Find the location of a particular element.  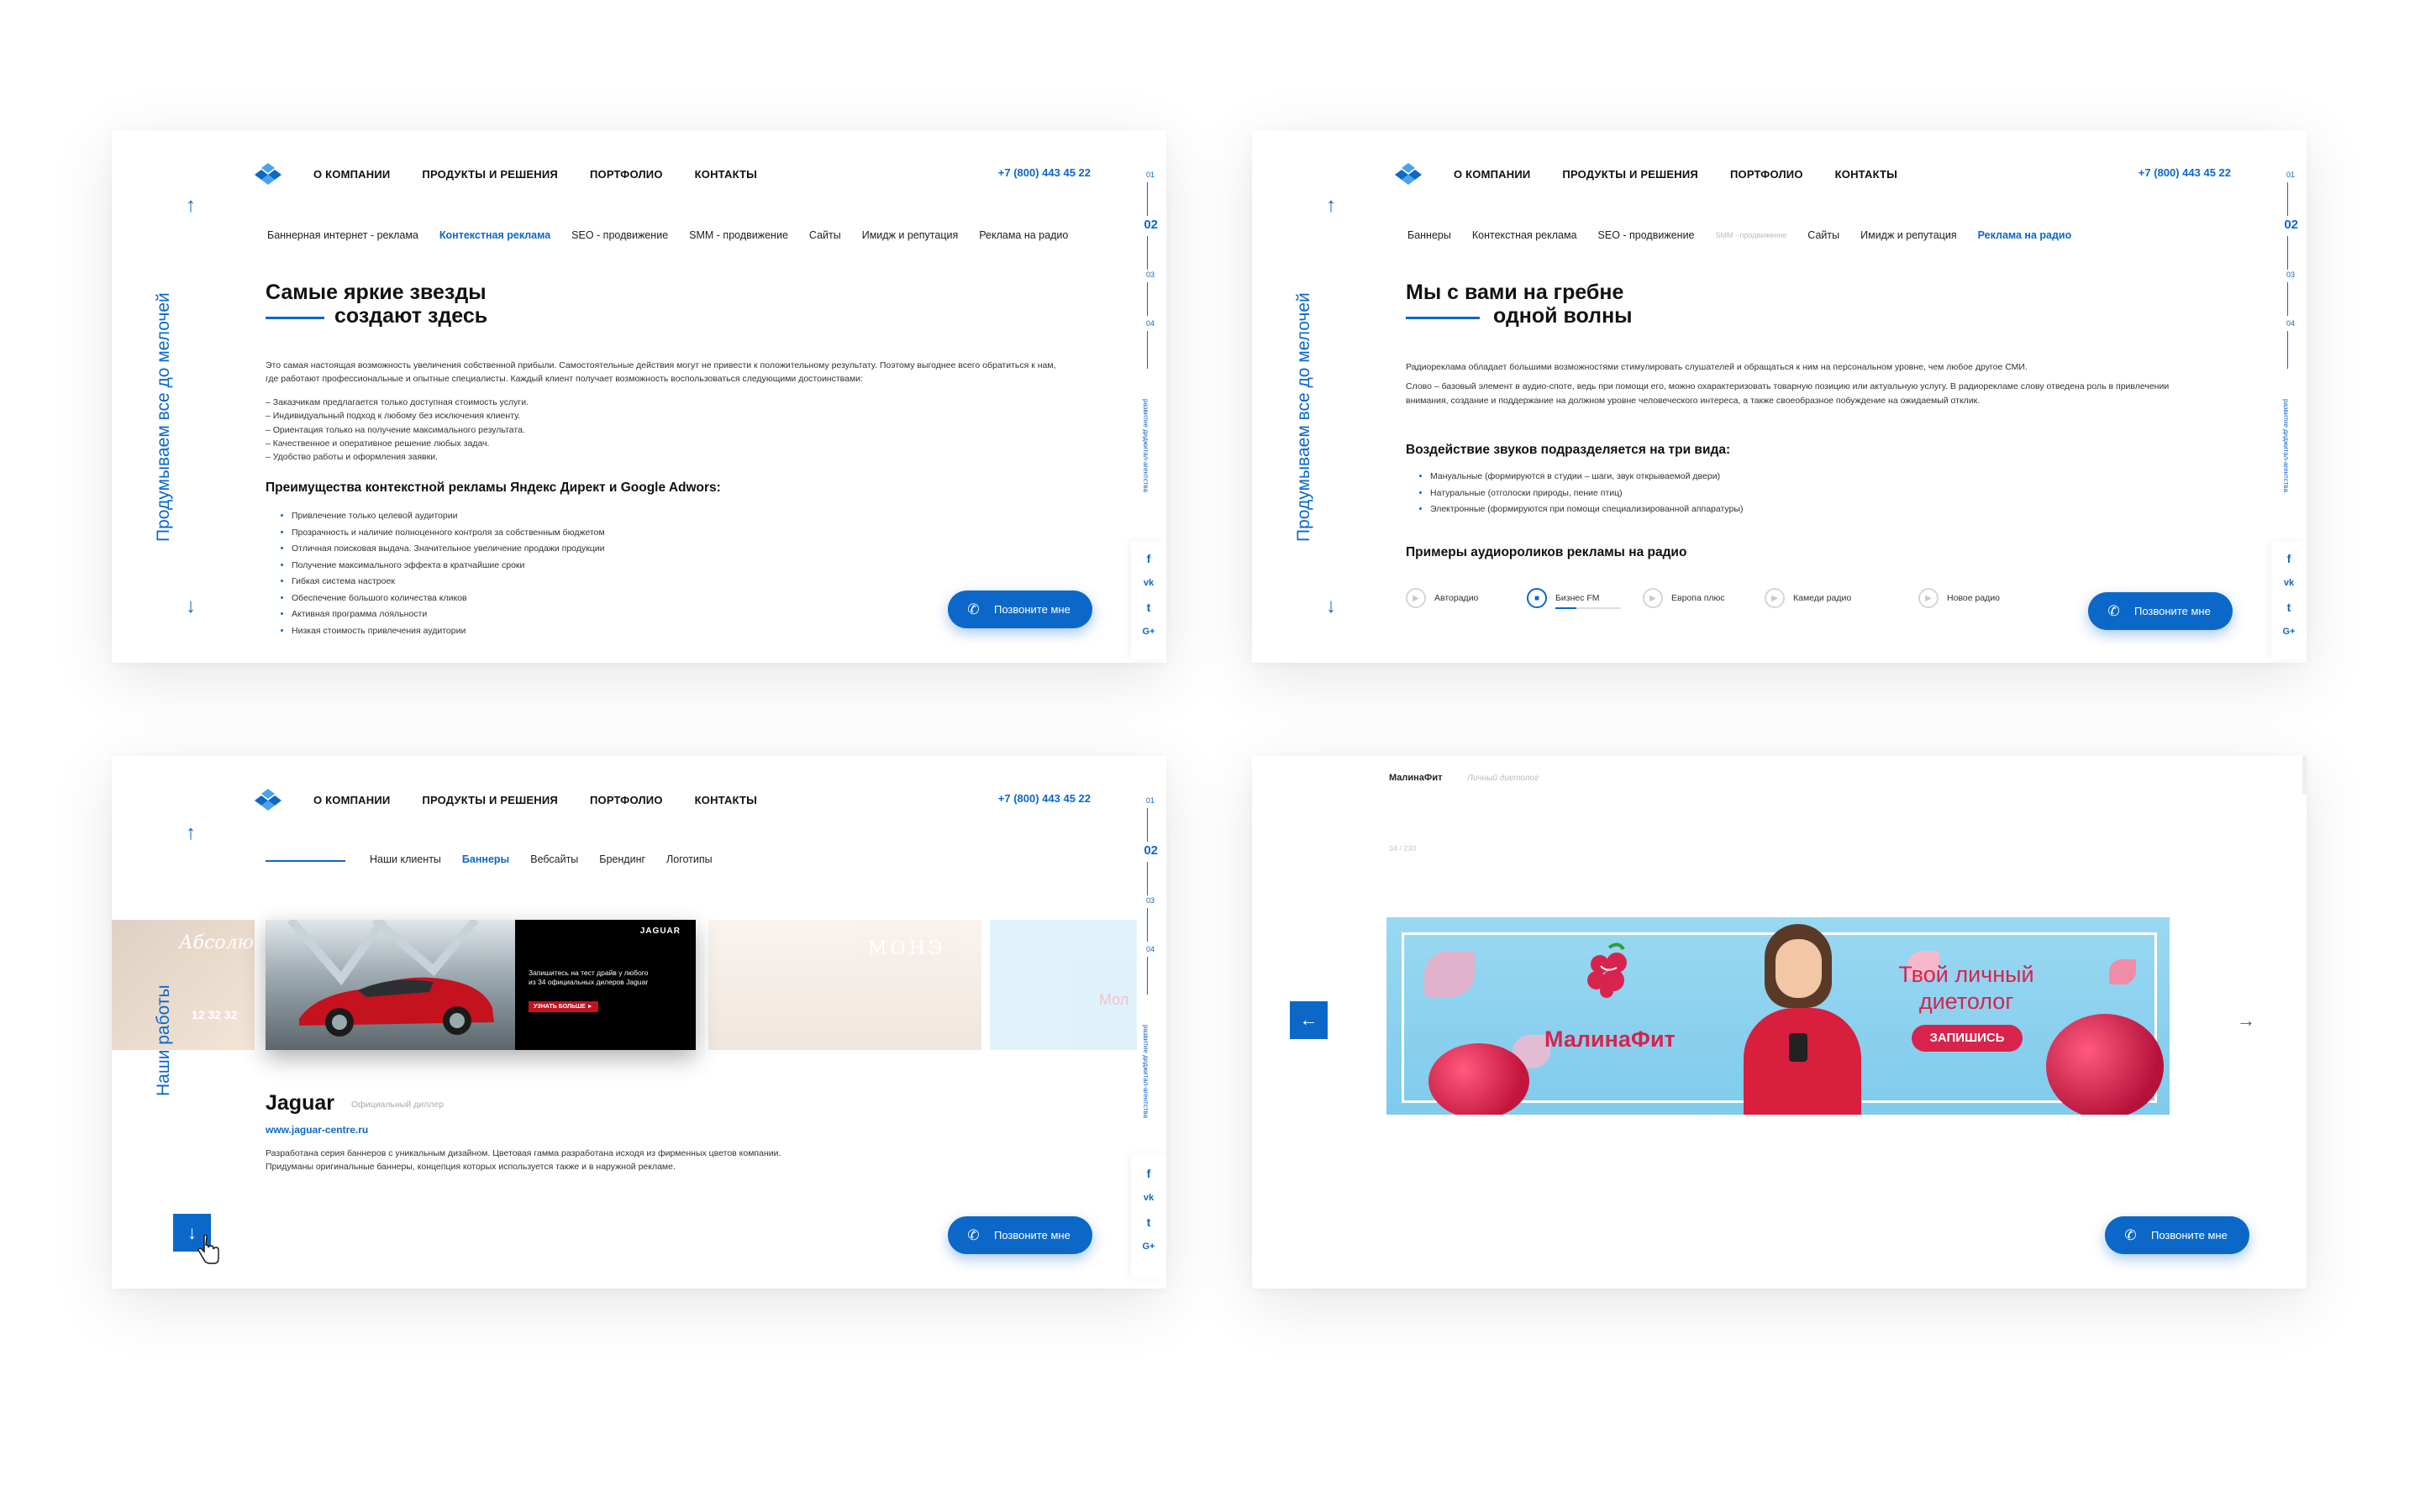

breadcrumb-project: МалинаФит is located at coordinates (1415, 778).